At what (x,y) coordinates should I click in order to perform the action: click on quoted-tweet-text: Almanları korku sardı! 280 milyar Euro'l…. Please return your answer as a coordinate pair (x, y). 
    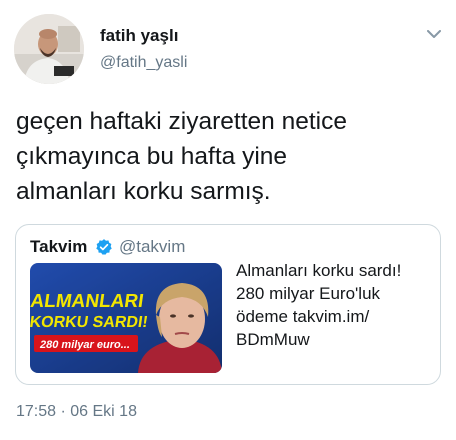
    Looking at the image, I should click on (336, 305).